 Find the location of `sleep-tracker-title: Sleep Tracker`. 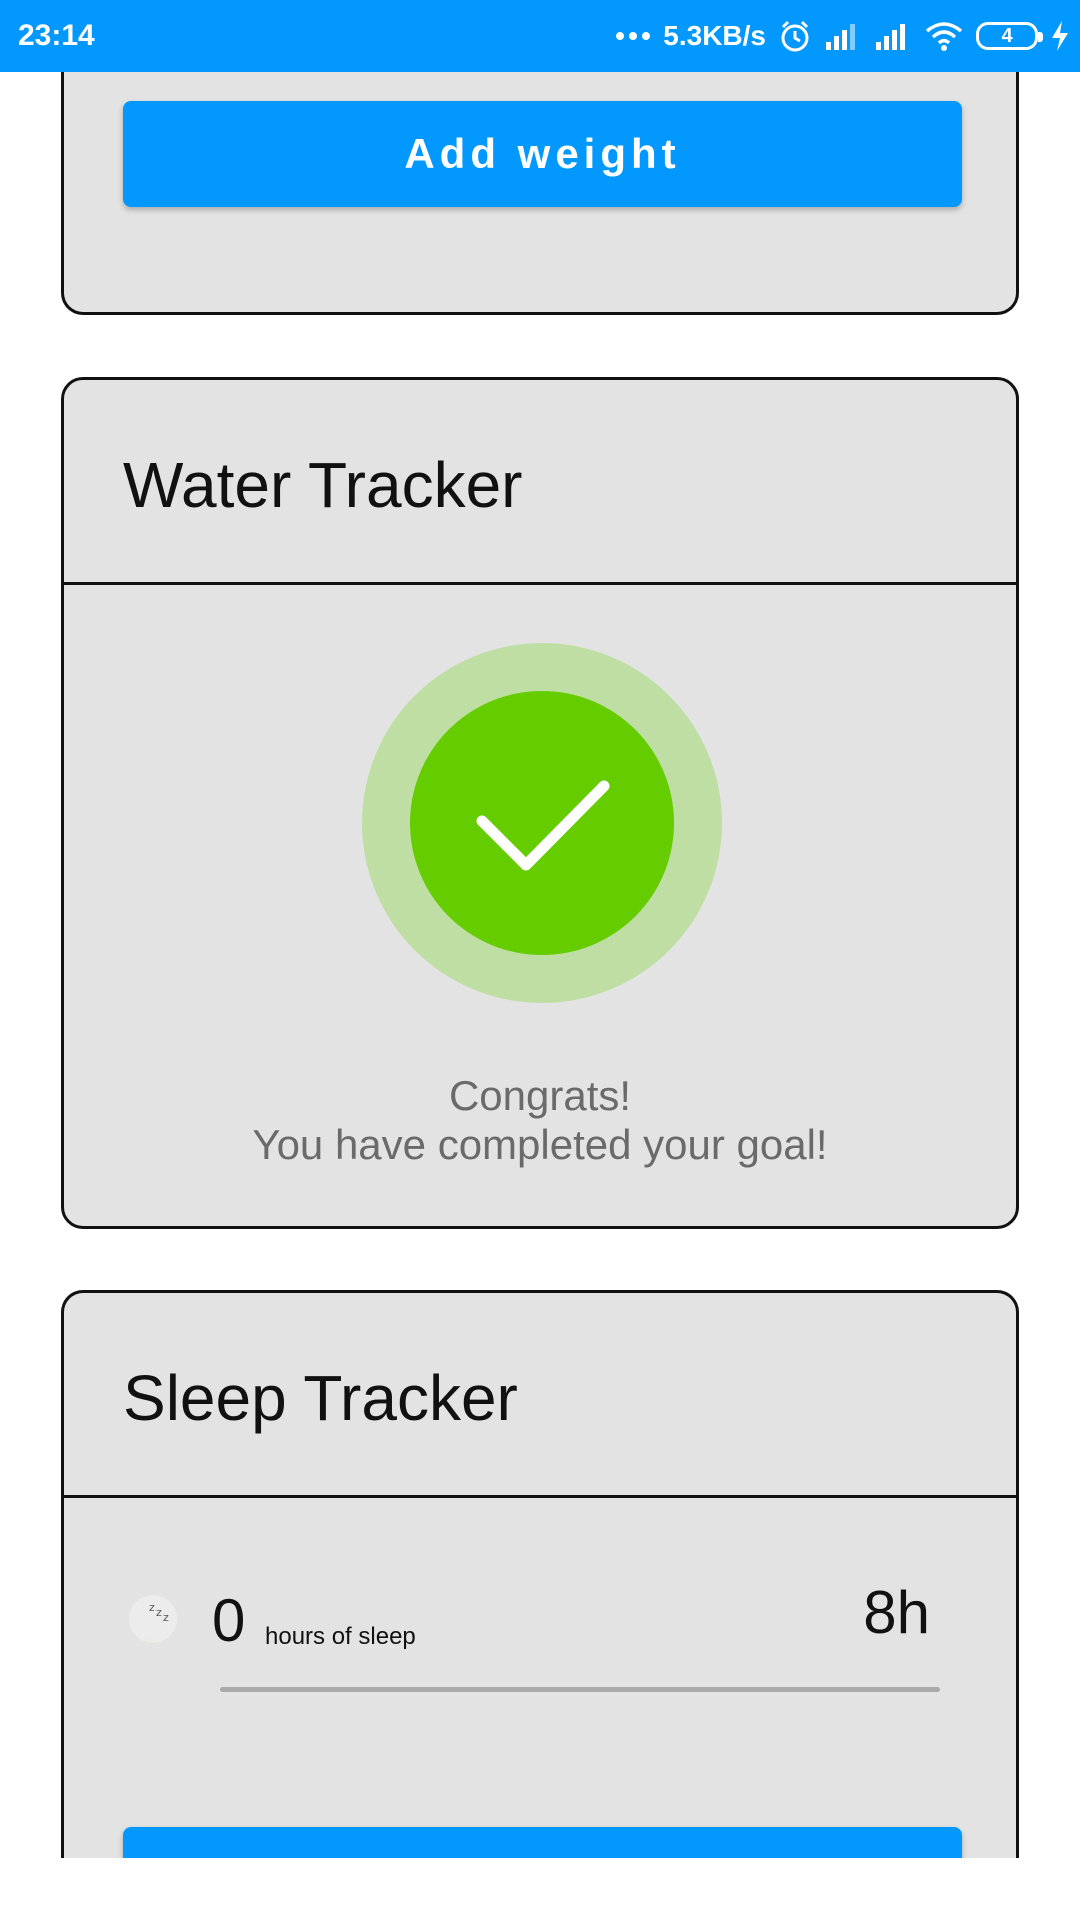

sleep-tracker-title: Sleep Tracker is located at coordinates (320, 1398).